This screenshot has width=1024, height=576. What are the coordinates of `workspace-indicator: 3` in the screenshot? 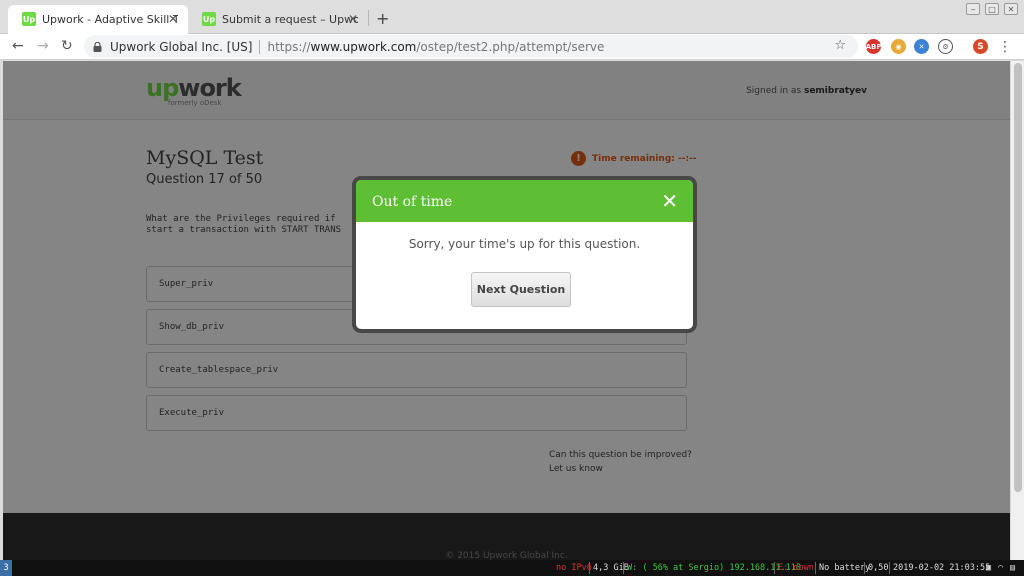 It's located at (6, 568).